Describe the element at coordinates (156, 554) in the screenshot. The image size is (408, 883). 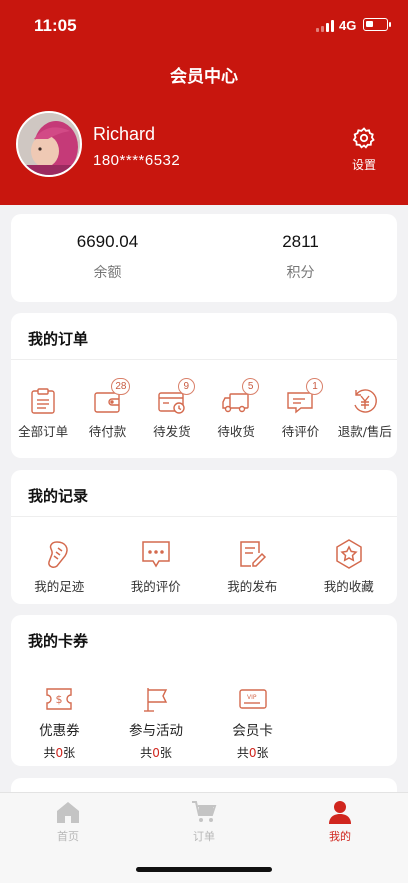
I see `chat-bubble-icon` at that location.